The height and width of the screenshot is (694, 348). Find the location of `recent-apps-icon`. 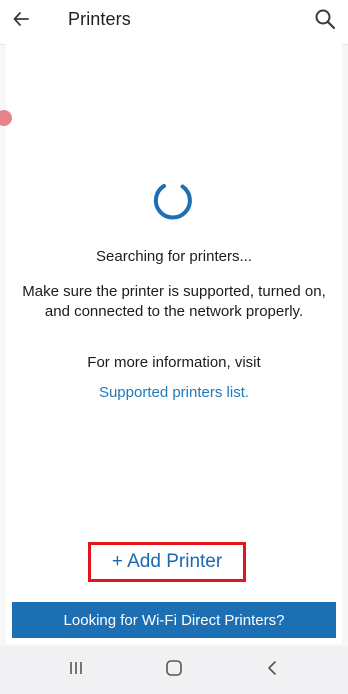

recent-apps-icon is located at coordinates (76, 670).